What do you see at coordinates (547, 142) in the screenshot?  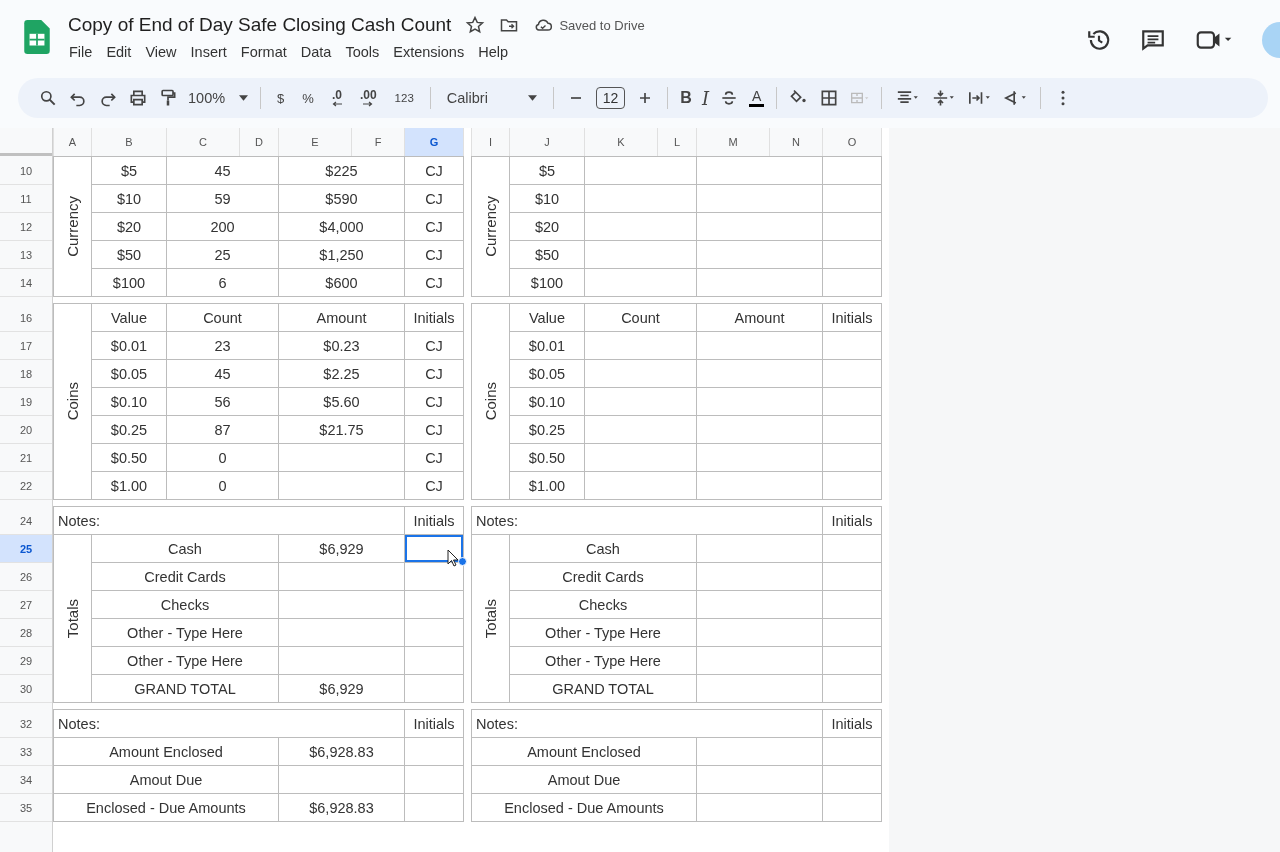 I see `column-header: J` at bounding box center [547, 142].